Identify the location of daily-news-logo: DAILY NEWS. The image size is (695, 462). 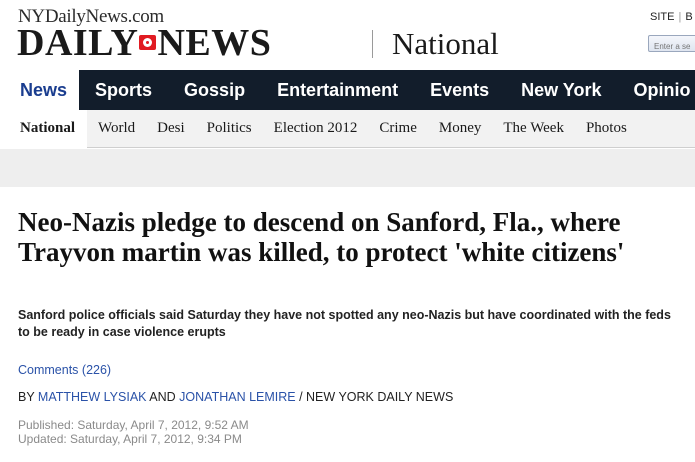
(144, 43).